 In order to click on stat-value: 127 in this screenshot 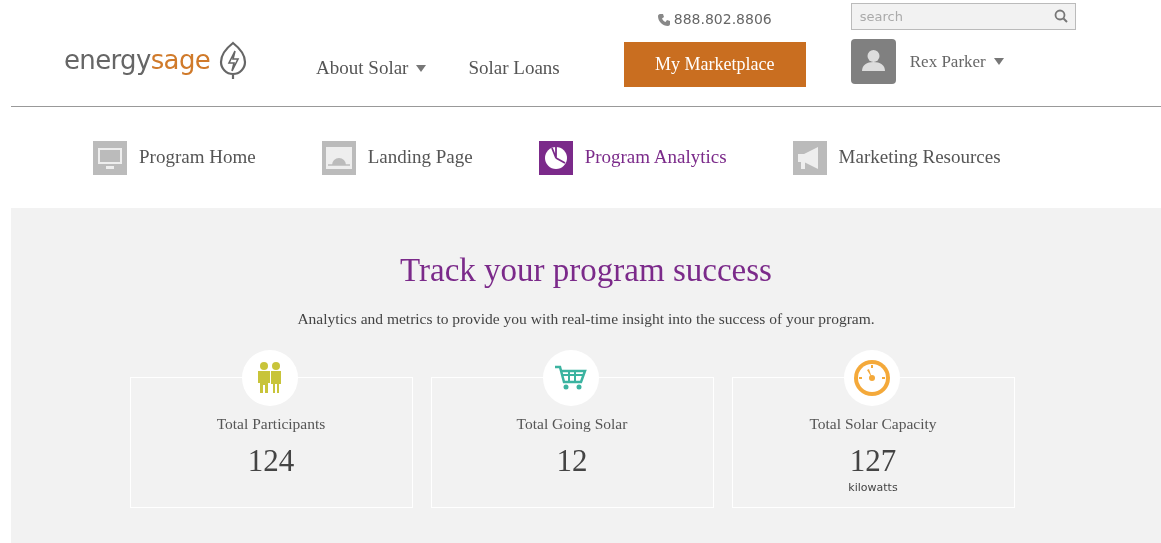, I will do `click(873, 460)`.